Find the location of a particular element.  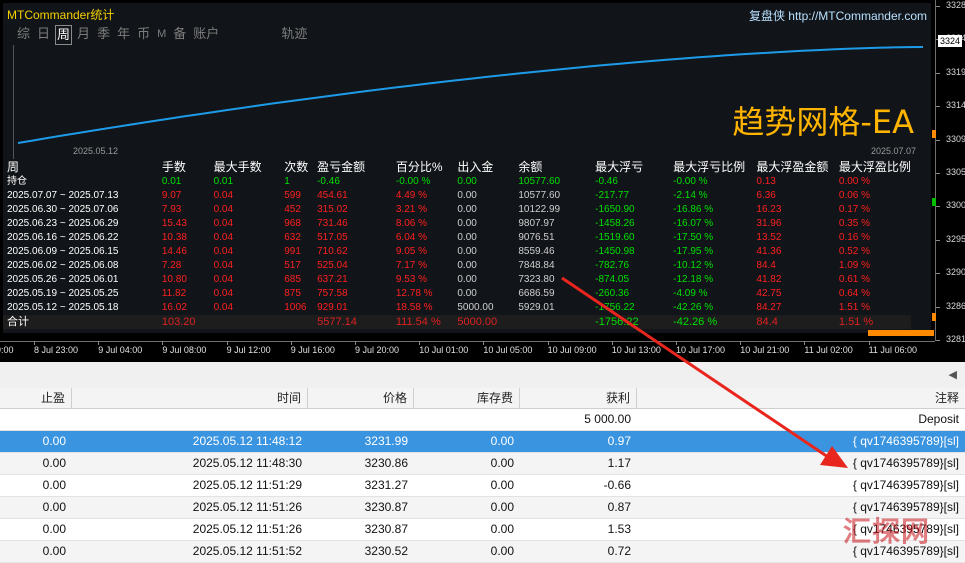

stats-cell: -12.18 % is located at coordinates (693, 279).